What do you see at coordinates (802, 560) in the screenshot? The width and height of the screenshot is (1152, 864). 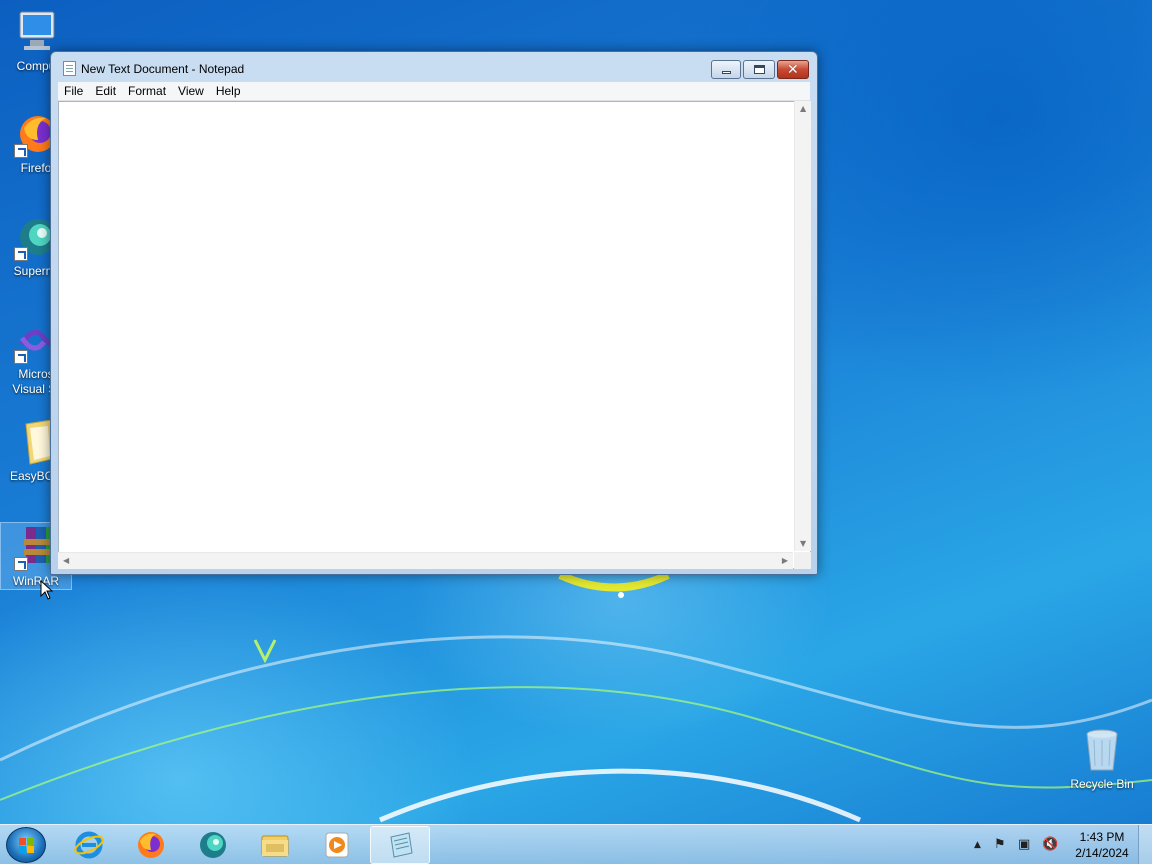 I see `resize-grip` at bounding box center [802, 560].